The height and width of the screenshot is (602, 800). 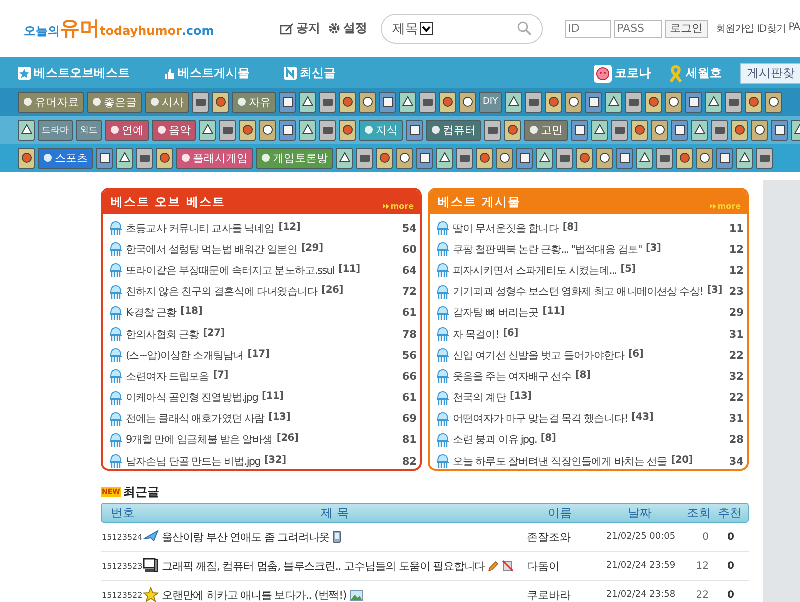 What do you see at coordinates (538, 355) in the screenshot?
I see `post-title-link: 신입 여기선 신발을 벗고 들어가야한다` at bounding box center [538, 355].